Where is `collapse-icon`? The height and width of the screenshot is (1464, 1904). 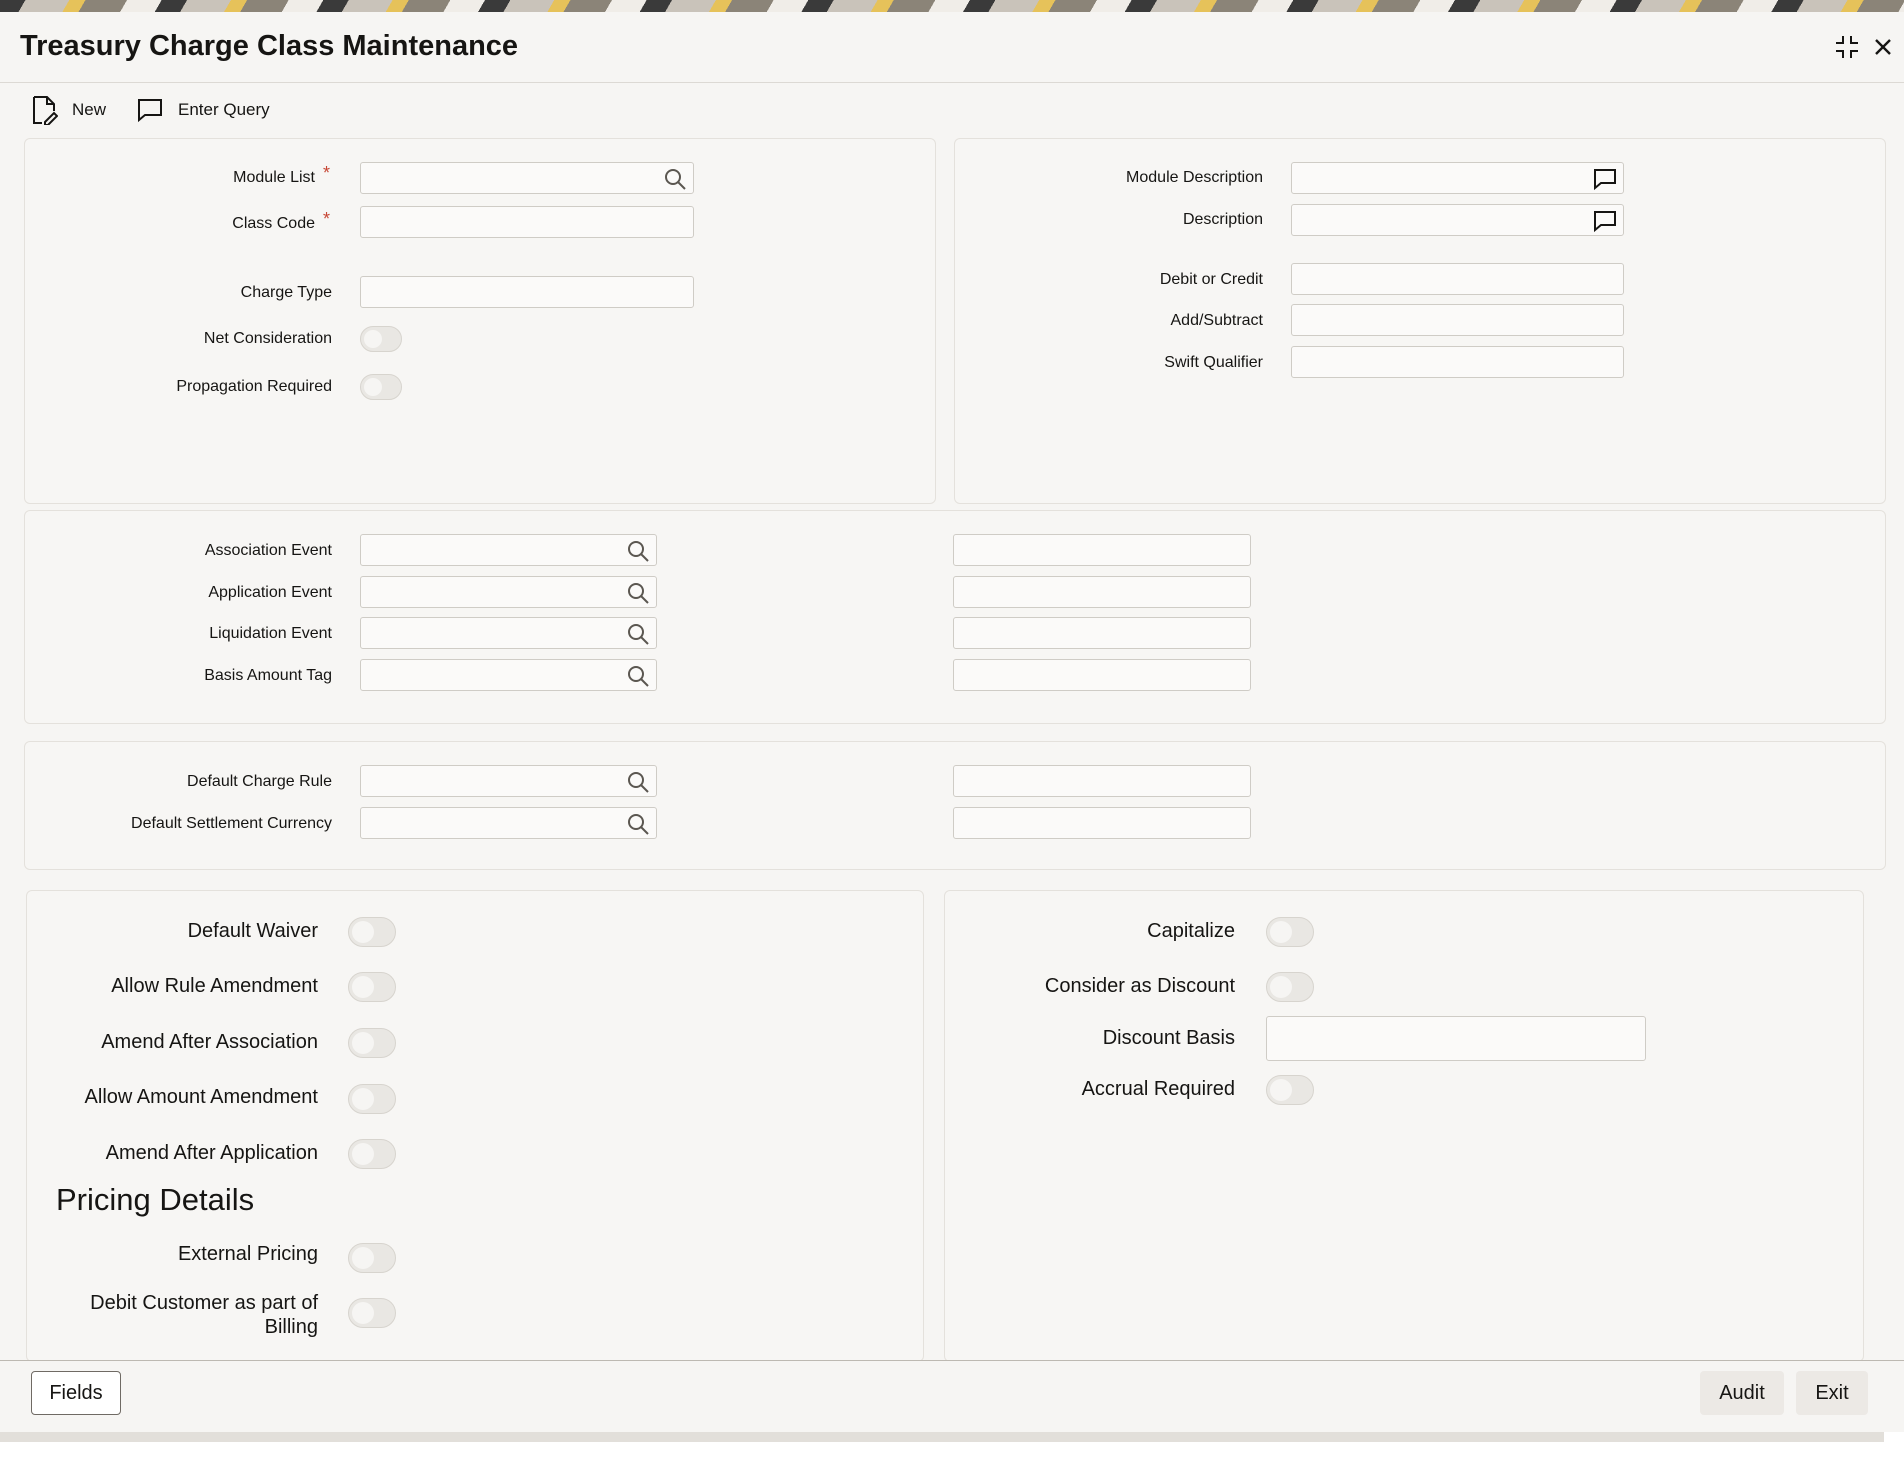 collapse-icon is located at coordinates (1847, 47).